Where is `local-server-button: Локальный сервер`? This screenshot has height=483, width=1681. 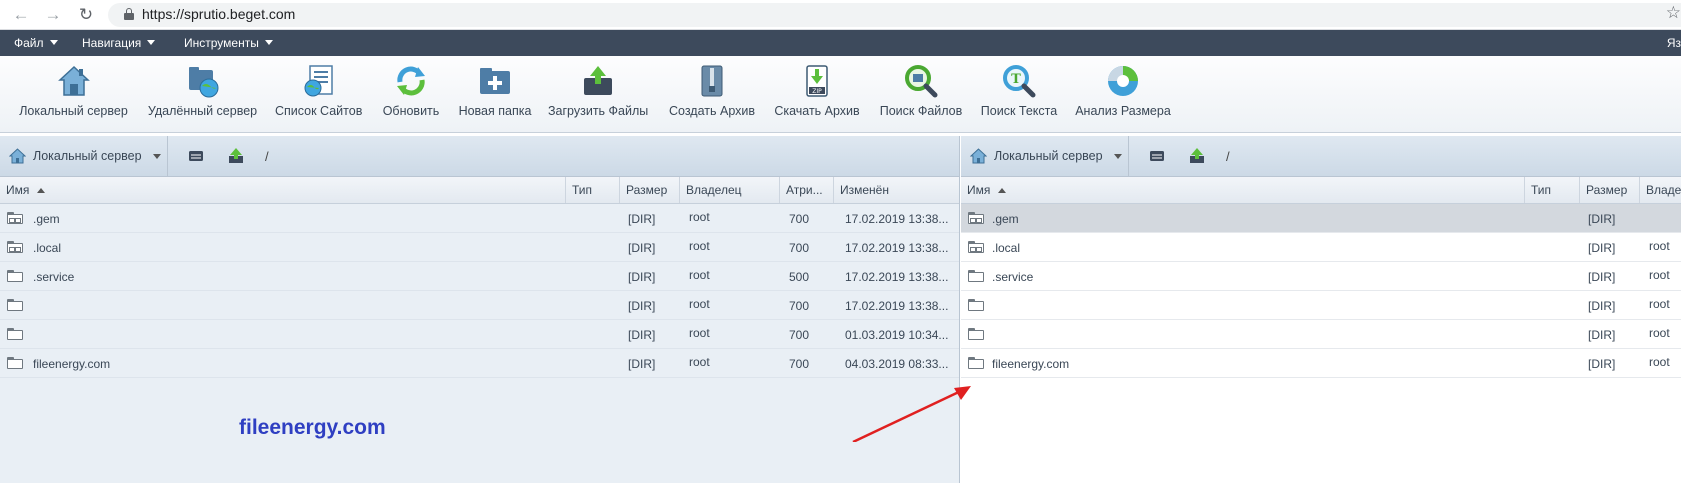
local-server-button: Локальный сервер is located at coordinates (73, 91).